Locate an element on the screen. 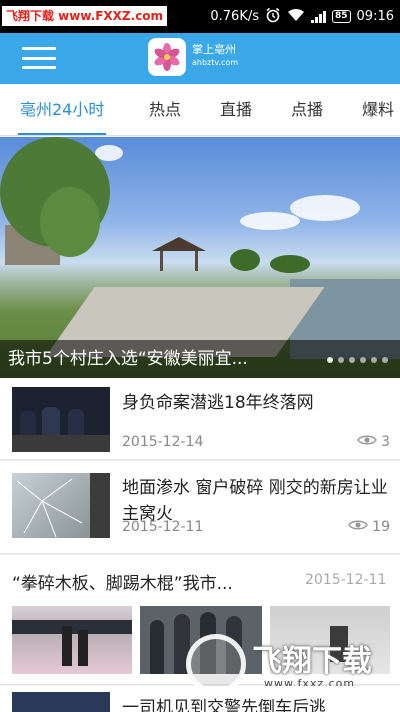  status-bar: 飞翔下载 www.FXXZ.com 0.76K/s 85 09:16 is located at coordinates (200, 16).